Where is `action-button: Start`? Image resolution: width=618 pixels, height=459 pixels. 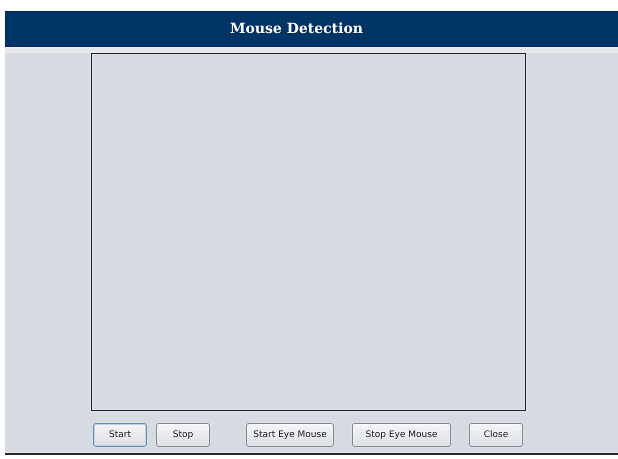 action-button: Start is located at coordinates (120, 435).